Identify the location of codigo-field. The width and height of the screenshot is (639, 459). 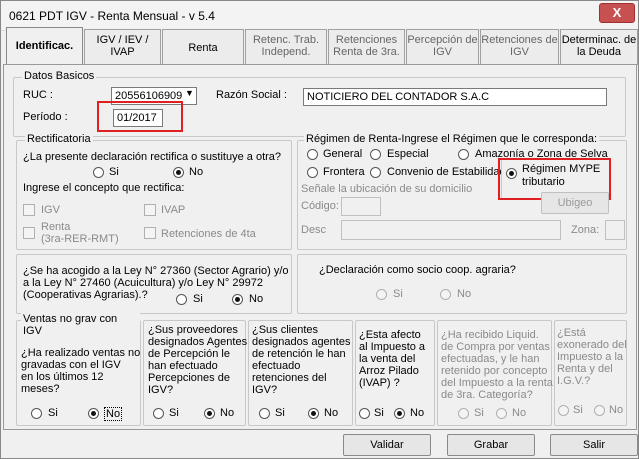
(361, 206).